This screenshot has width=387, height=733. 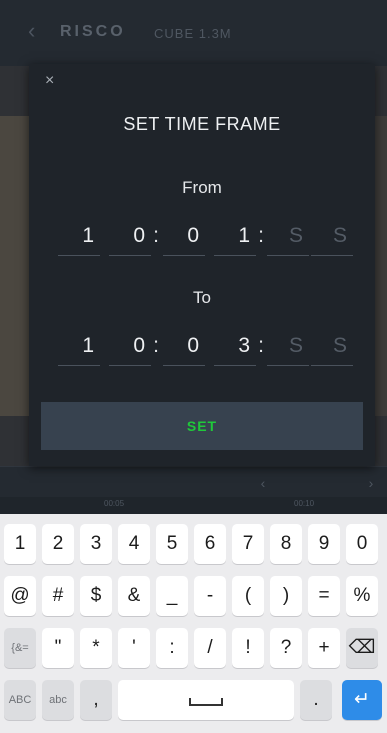 I want to click on key: -, so click(x=210, y=596).